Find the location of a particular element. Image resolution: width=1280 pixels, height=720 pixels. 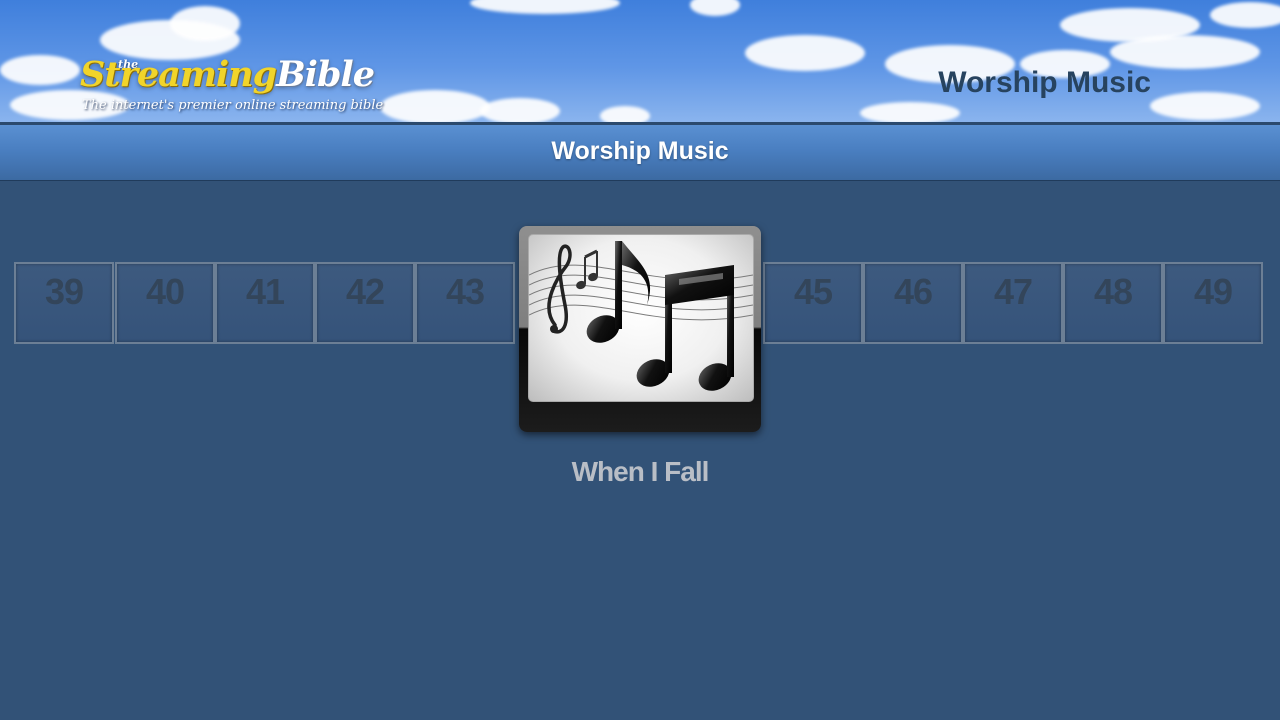

track-tile: 46 is located at coordinates (913, 303).